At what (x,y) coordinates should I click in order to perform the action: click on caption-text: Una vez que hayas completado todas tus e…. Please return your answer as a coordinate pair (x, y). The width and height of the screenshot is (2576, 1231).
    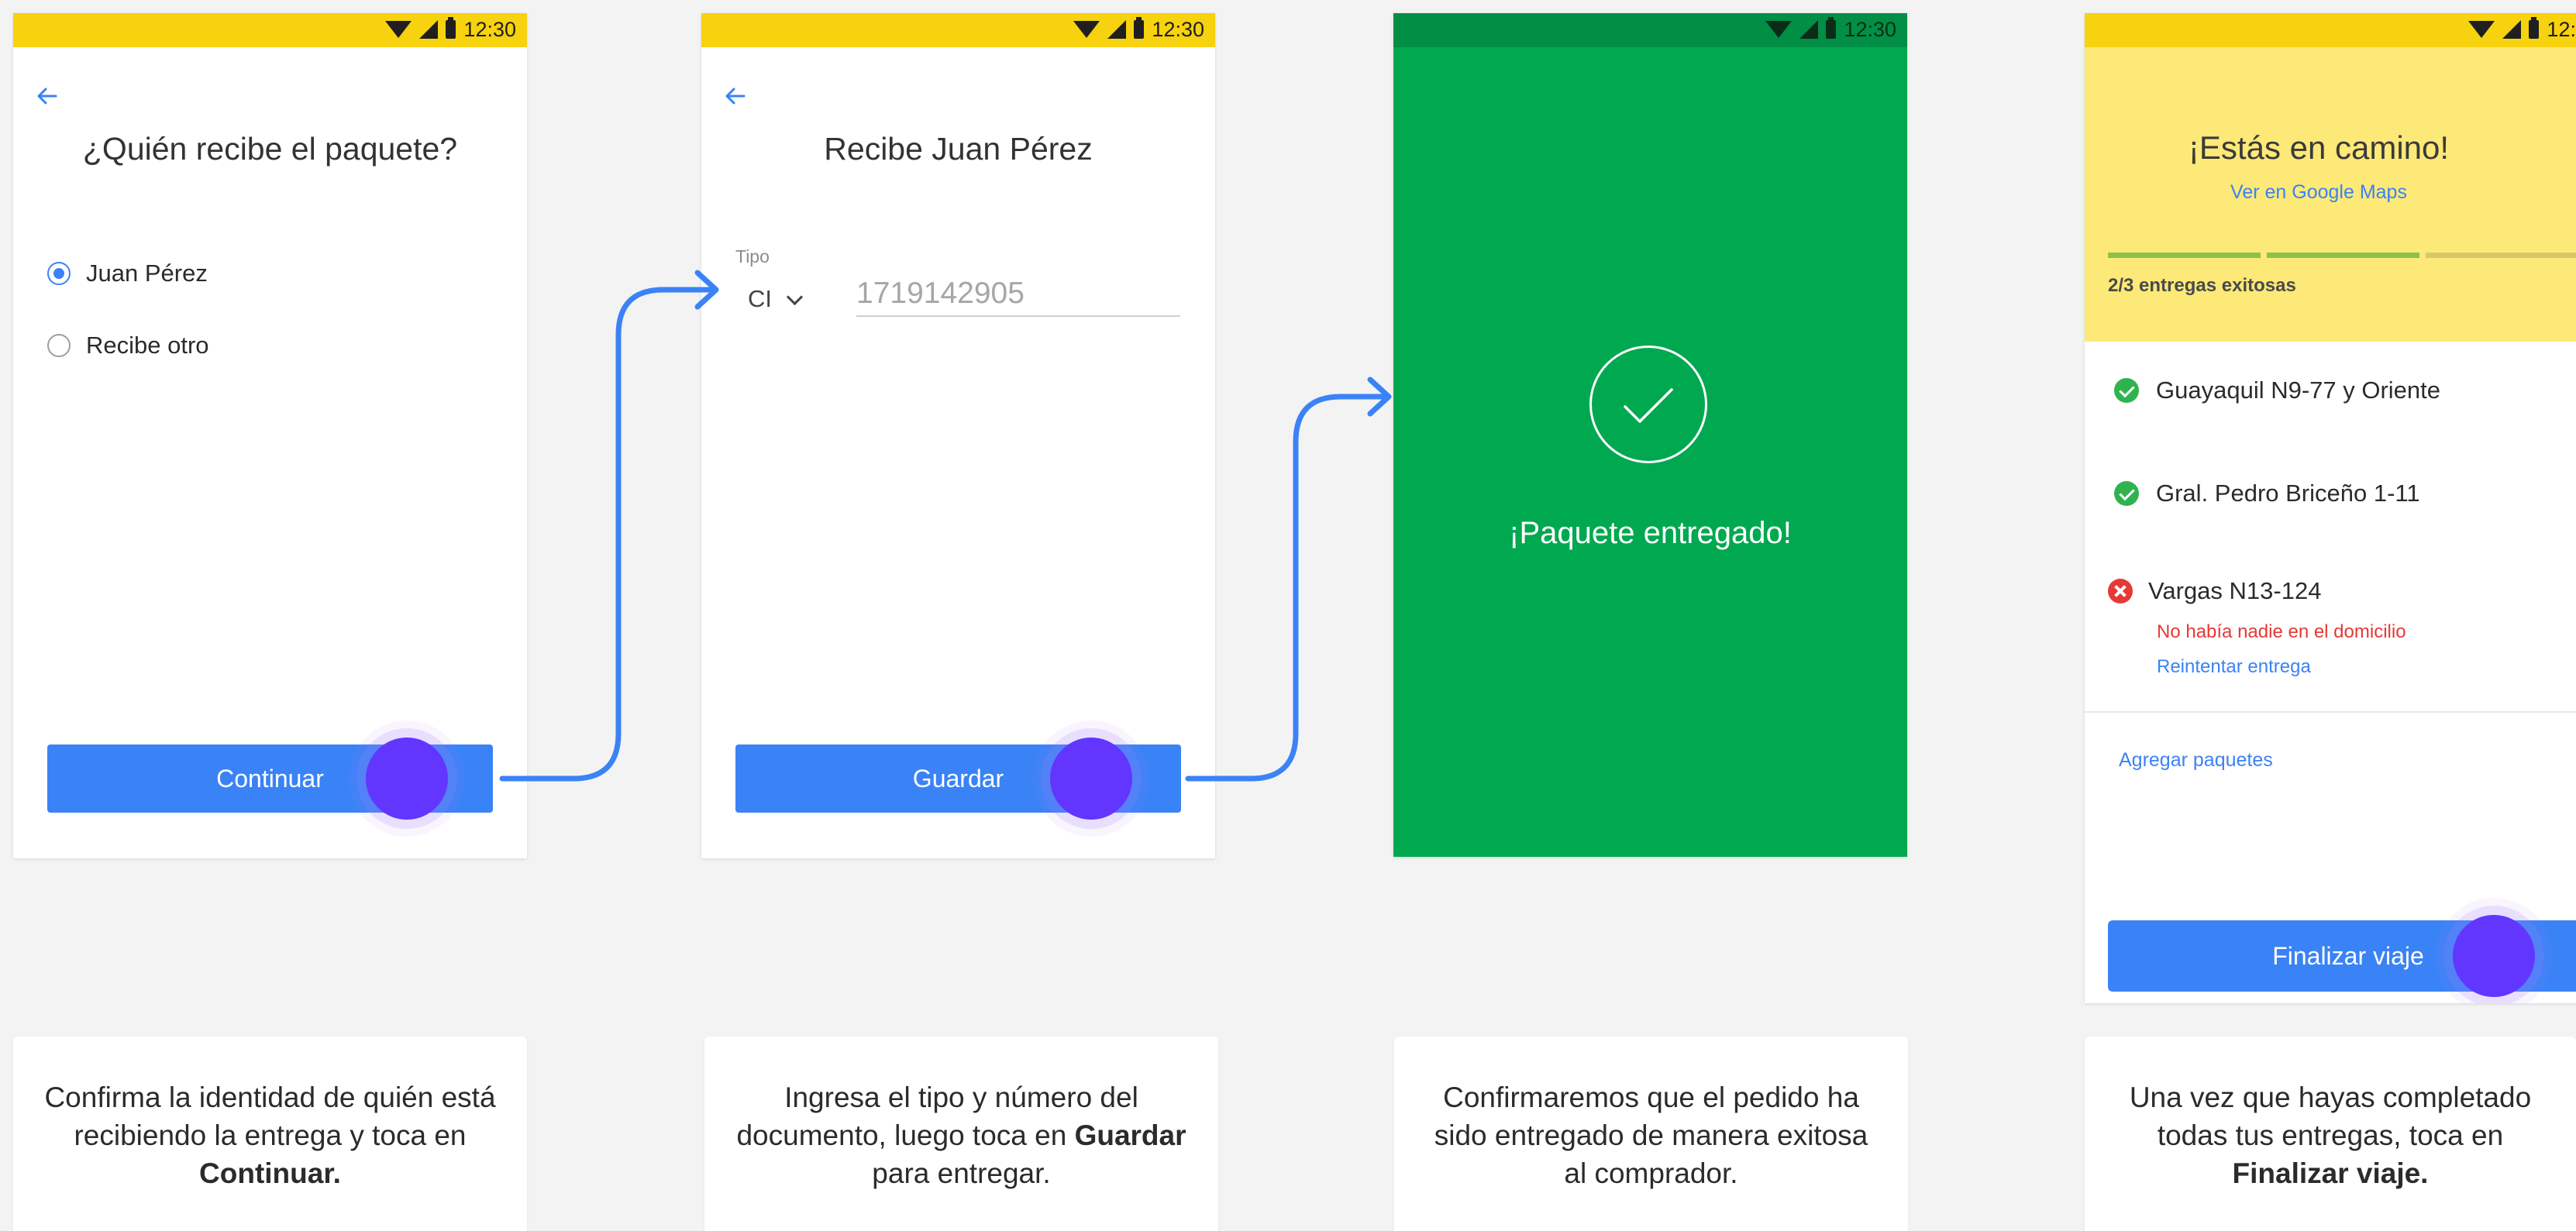
    Looking at the image, I should click on (2330, 1135).